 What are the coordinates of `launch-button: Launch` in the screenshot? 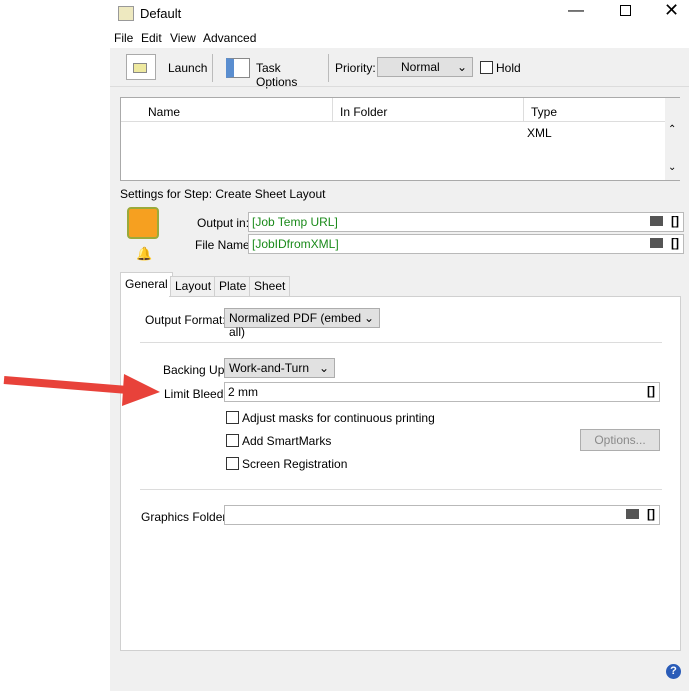 It's located at (164, 67).